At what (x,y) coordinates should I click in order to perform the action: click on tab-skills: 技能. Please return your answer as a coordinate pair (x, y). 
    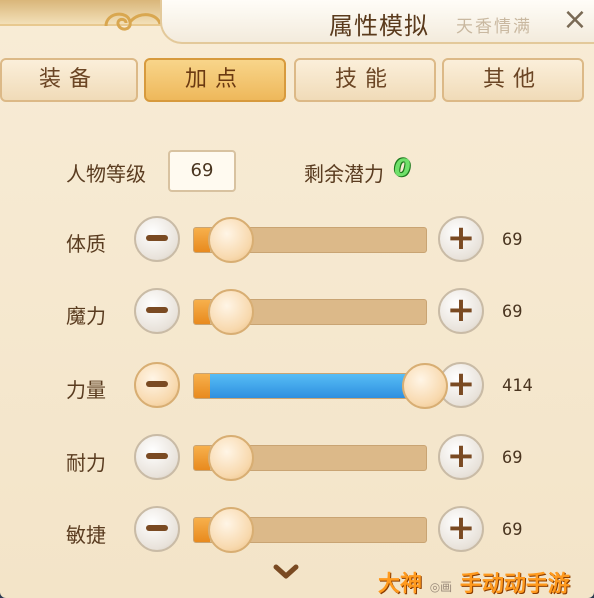
    Looking at the image, I should click on (365, 80).